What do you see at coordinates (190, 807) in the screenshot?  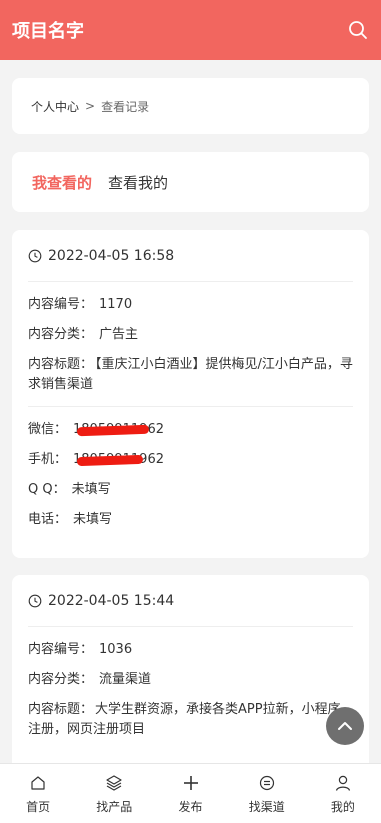 I see `tabbar-label: 发布` at bounding box center [190, 807].